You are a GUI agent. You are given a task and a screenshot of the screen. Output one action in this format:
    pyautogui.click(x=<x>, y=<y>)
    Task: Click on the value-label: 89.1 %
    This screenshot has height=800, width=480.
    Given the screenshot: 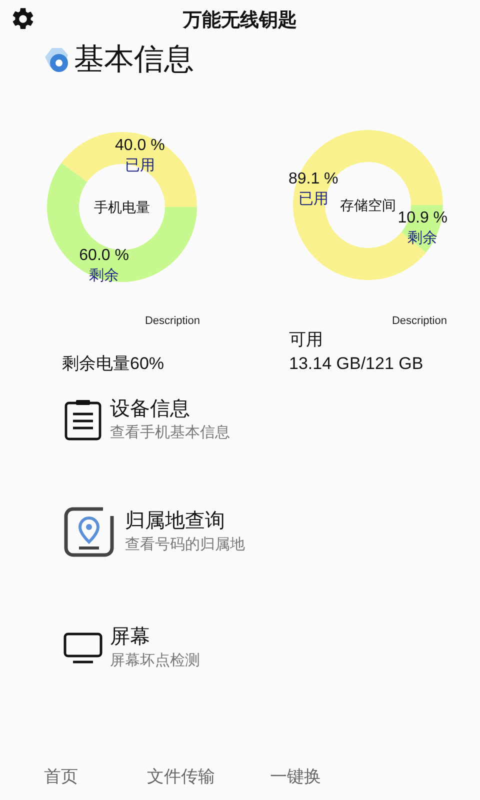 What is the action you would take?
    pyautogui.click(x=313, y=179)
    